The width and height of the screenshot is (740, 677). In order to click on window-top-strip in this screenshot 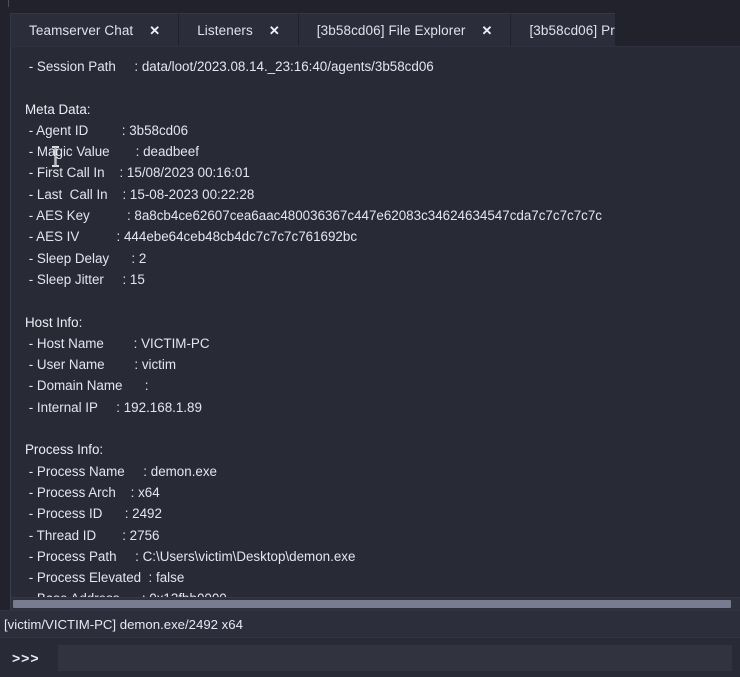, I will do `click(370, 6)`.